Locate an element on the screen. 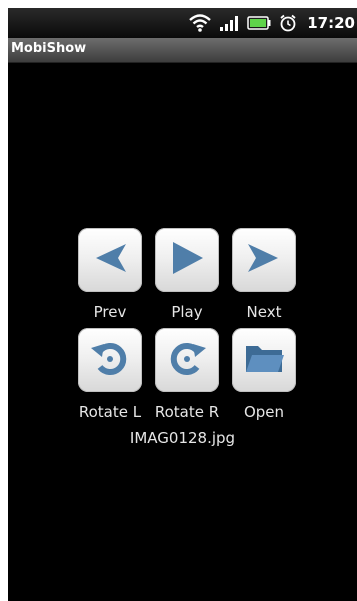 This screenshot has height=601, width=357. rotate-left-icon is located at coordinates (110, 360).